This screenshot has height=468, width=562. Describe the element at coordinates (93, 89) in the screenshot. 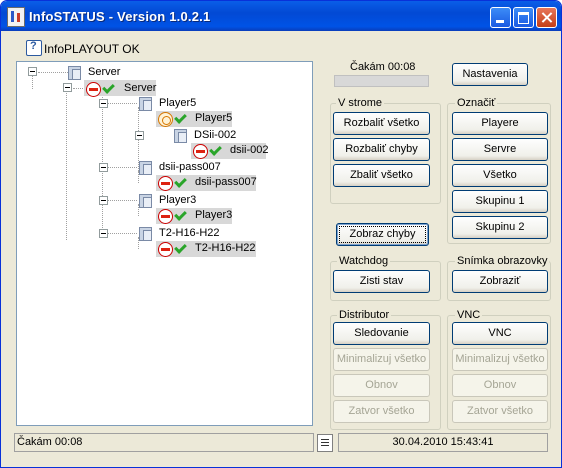

I see `server-status-icon` at that location.